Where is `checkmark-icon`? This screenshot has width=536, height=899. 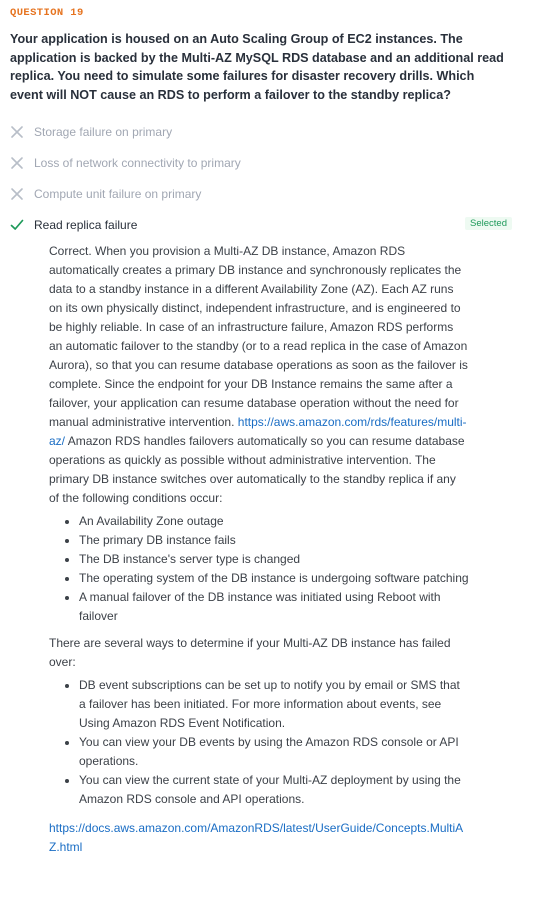 checkmark-icon is located at coordinates (17, 224).